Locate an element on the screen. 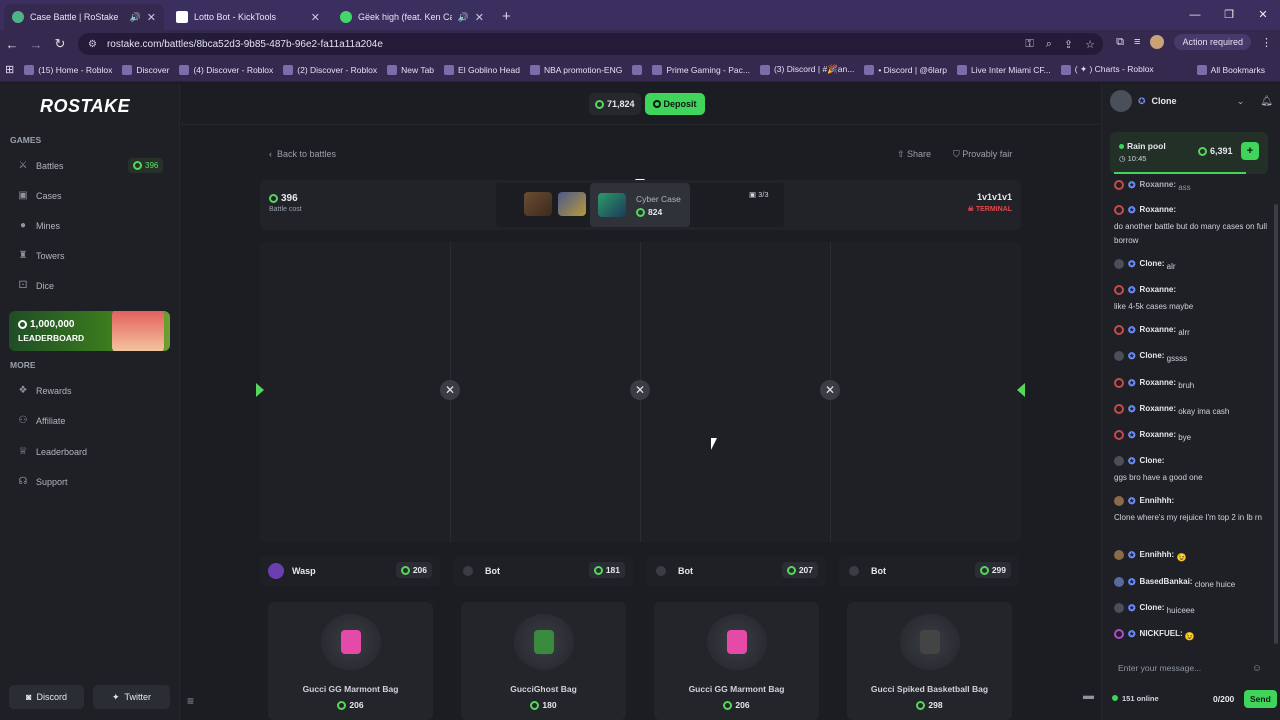  sidebar-item-rewards: ❖ Rewards is located at coordinates (45, 390).